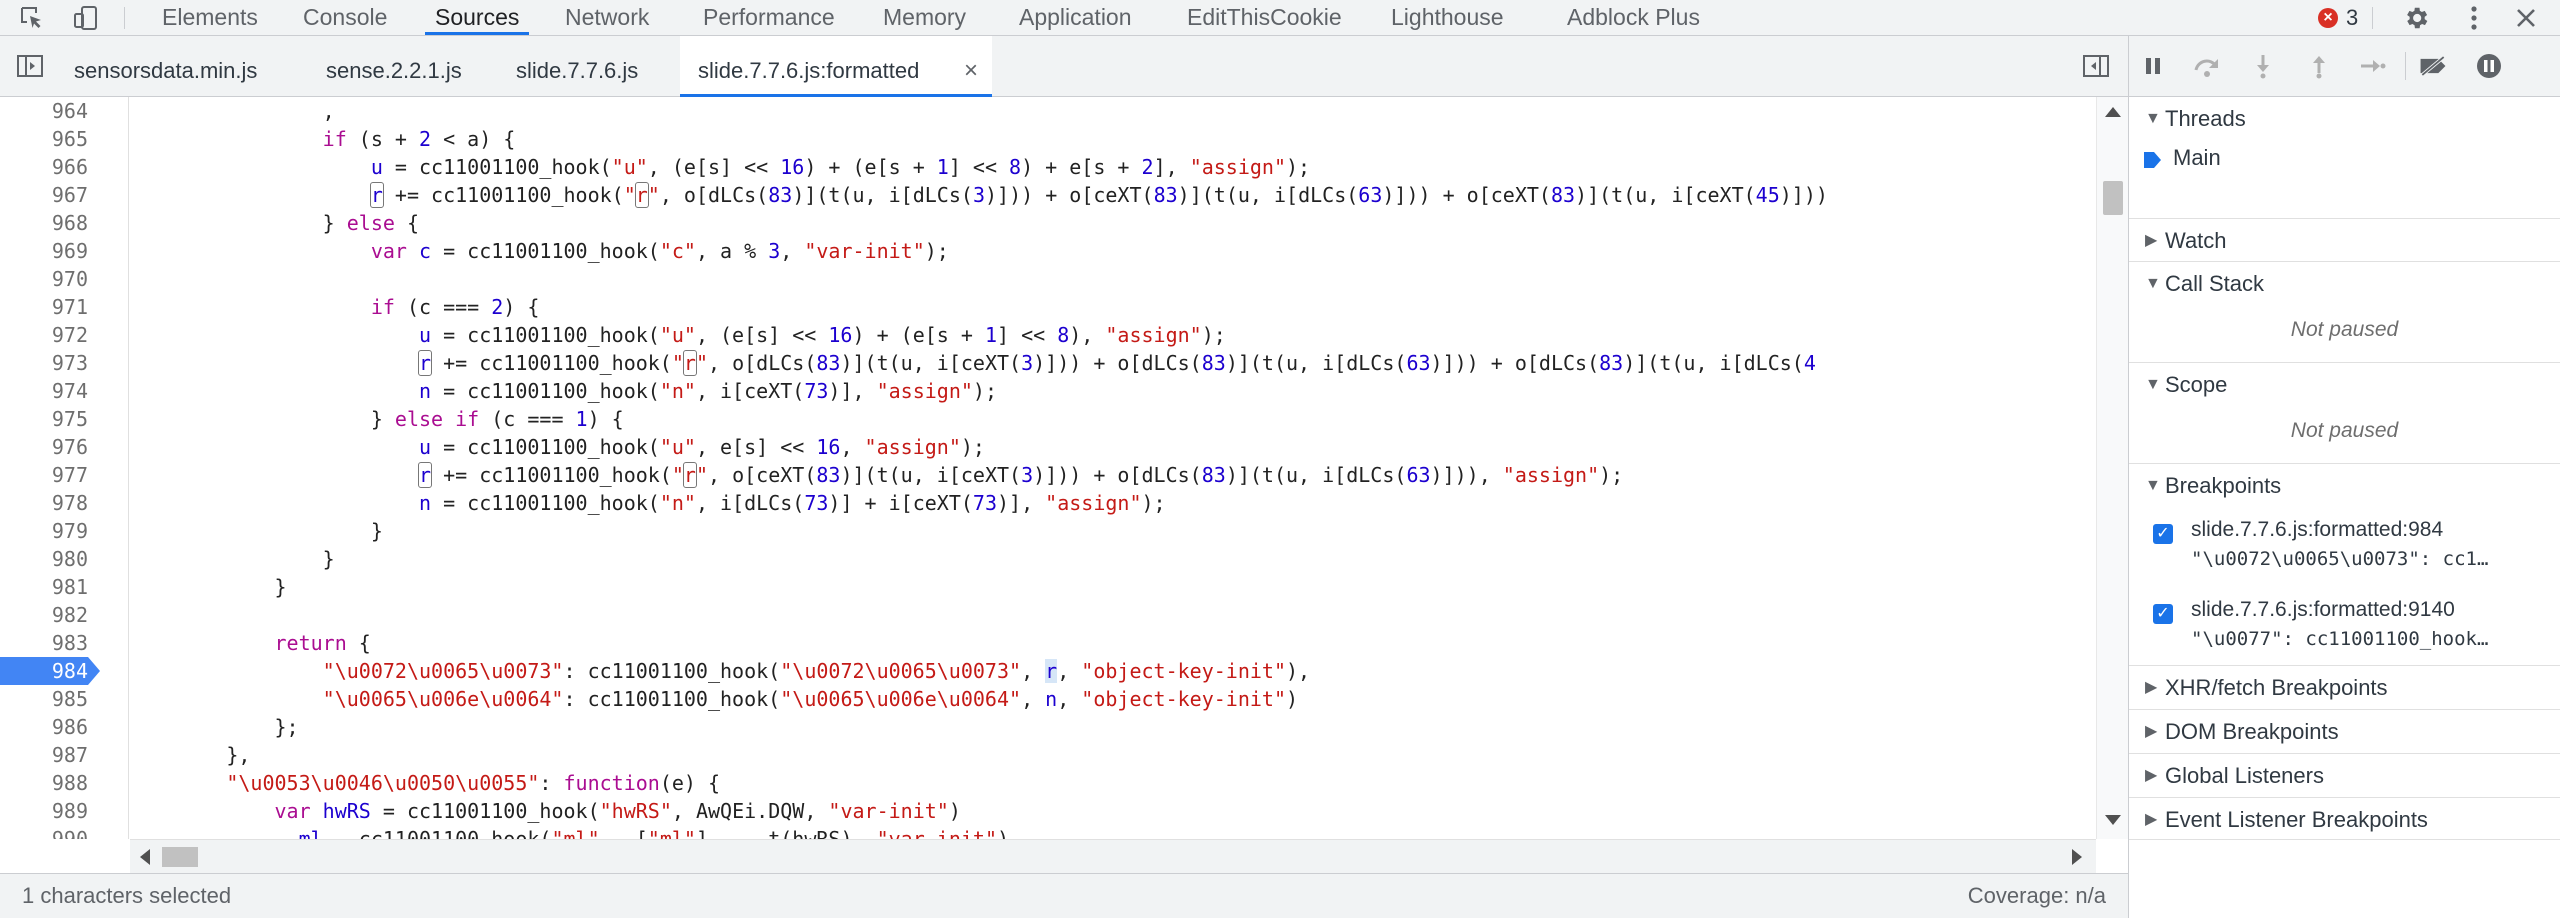 This screenshot has height=918, width=2560. I want to click on horizontal-scrollbar, so click(1113, 856).